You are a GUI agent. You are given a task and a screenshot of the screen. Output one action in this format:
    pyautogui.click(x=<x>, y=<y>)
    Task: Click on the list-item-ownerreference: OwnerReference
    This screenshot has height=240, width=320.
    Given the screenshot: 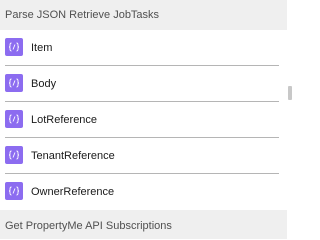 What is the action you would take?
    pyautogui.click(x=143, y=192)
    